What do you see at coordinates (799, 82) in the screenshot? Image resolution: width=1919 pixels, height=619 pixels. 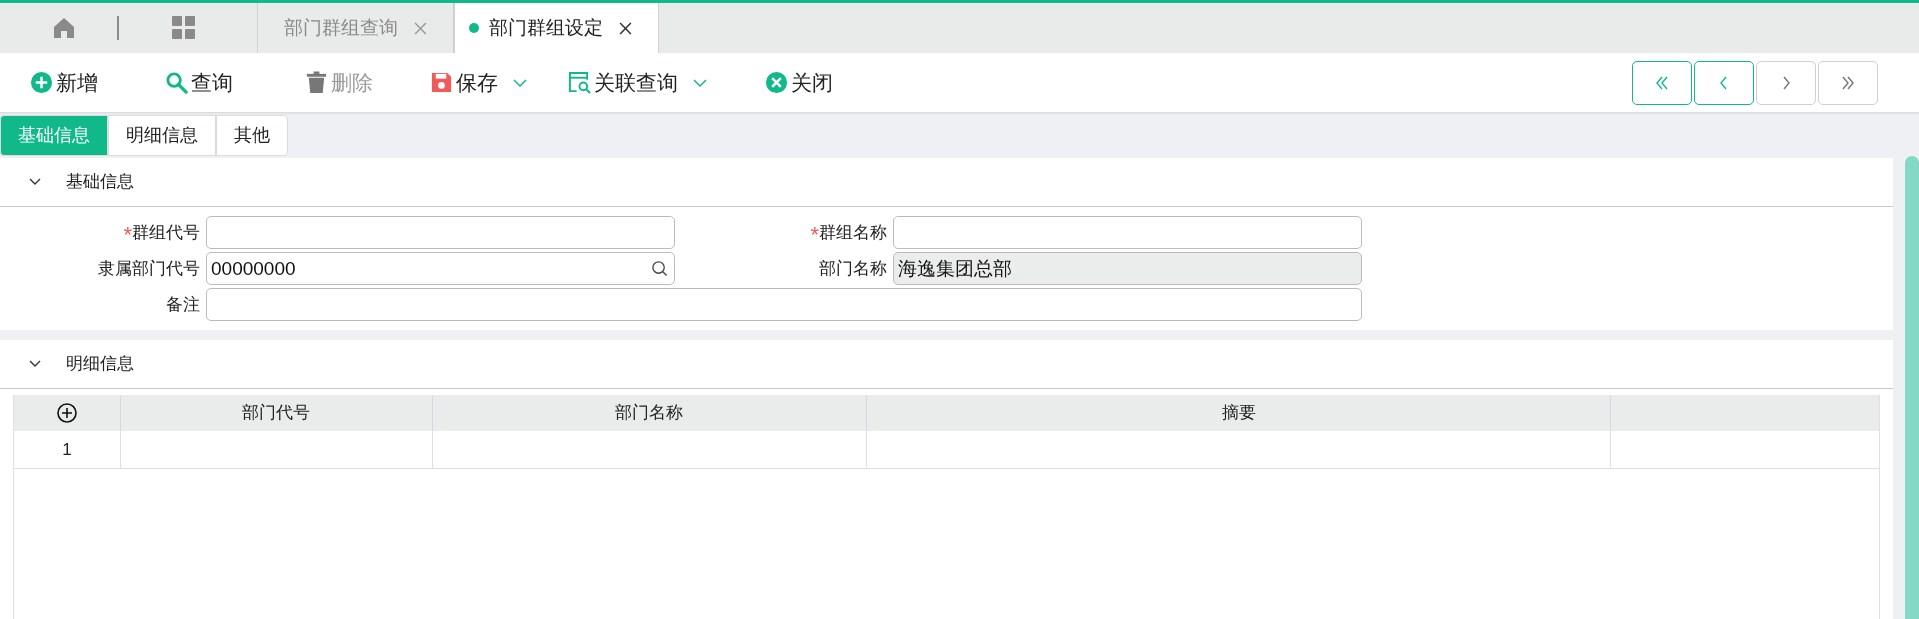 I see `toolbar-button: 关闭` at bounding box center [799, 82].